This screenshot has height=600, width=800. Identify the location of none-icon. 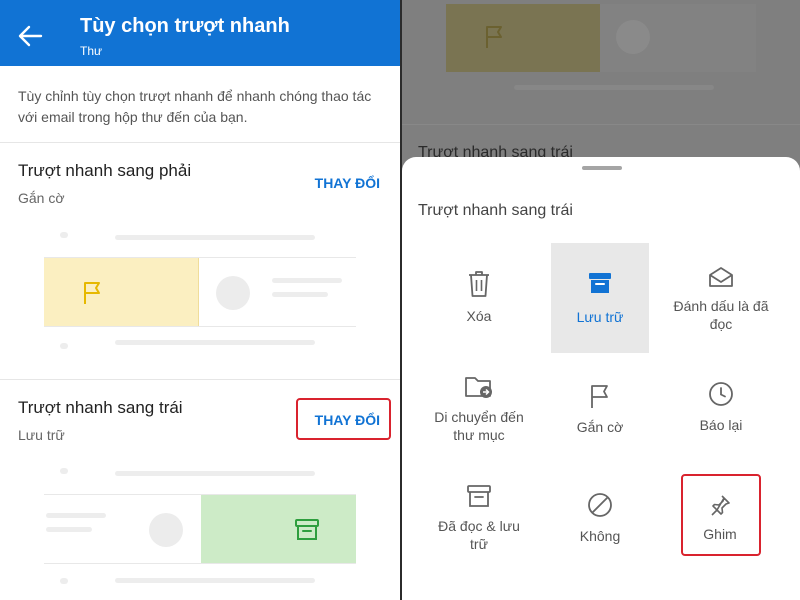
(600, 505).